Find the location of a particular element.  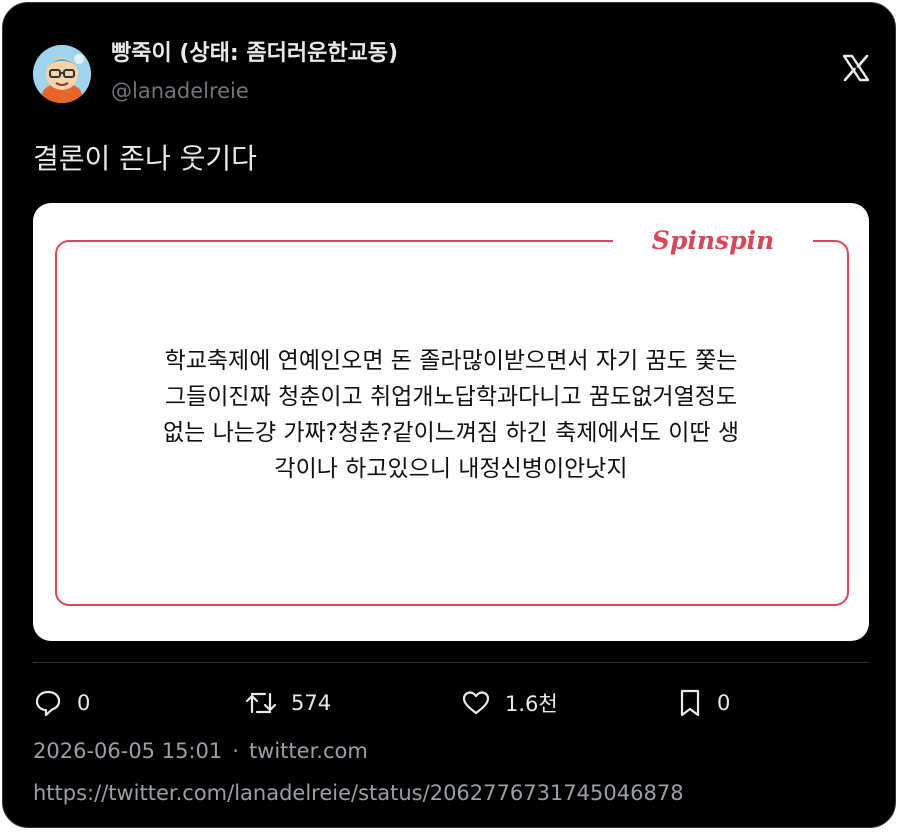

like-button: 1.6천 is located at coordinates (509, 703).